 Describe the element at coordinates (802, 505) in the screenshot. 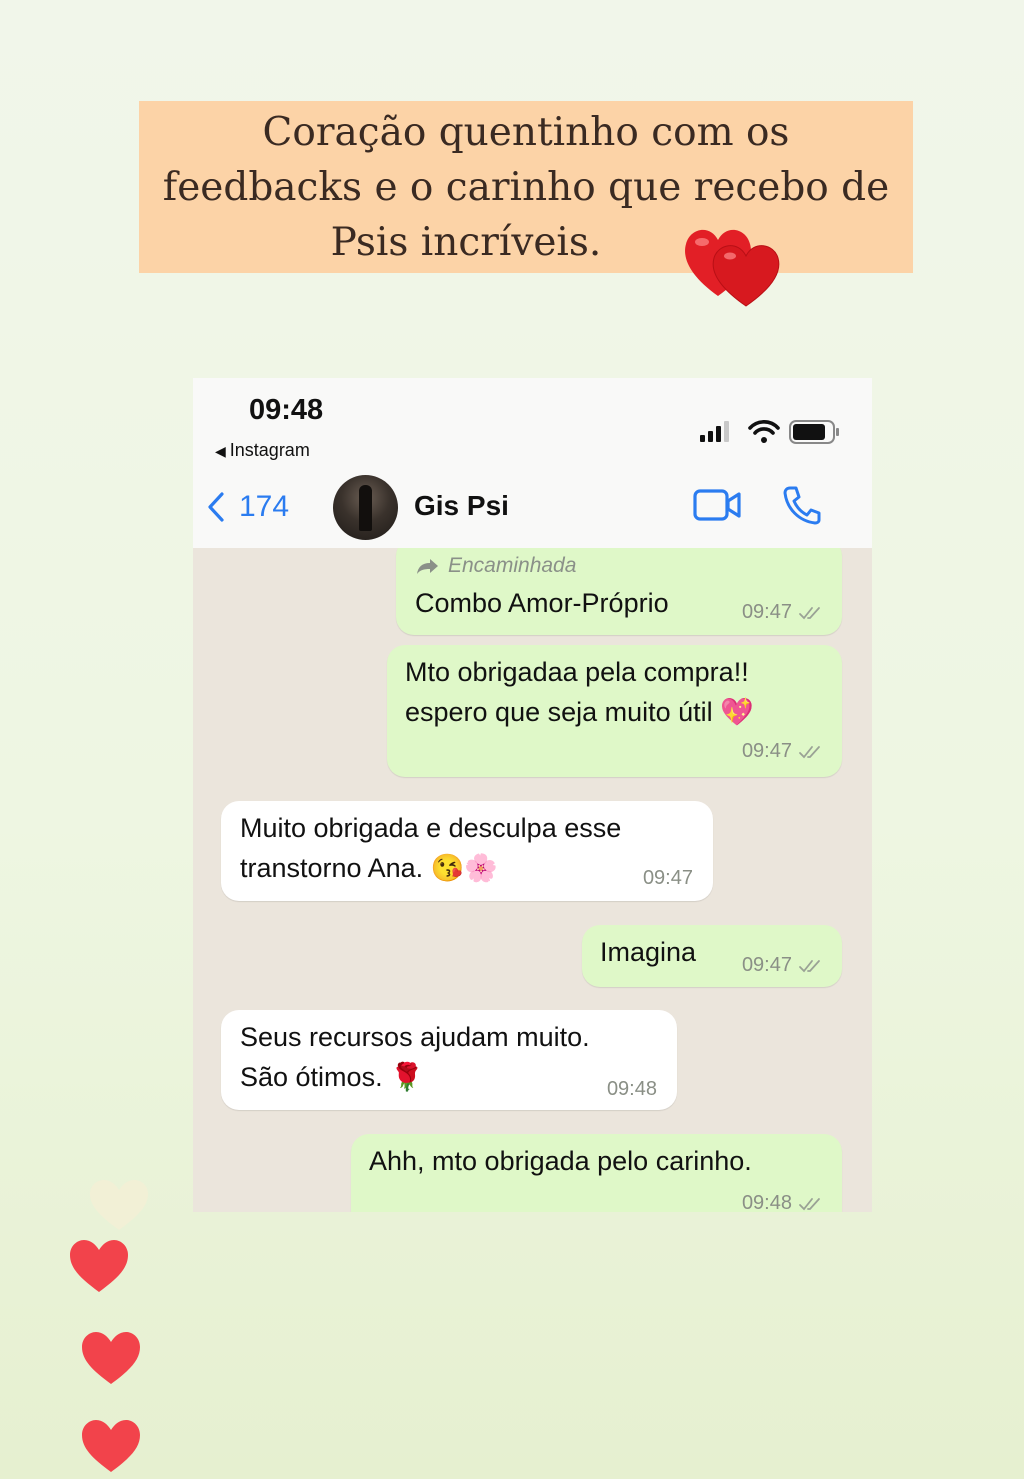

I see `phone-icon` at that location.